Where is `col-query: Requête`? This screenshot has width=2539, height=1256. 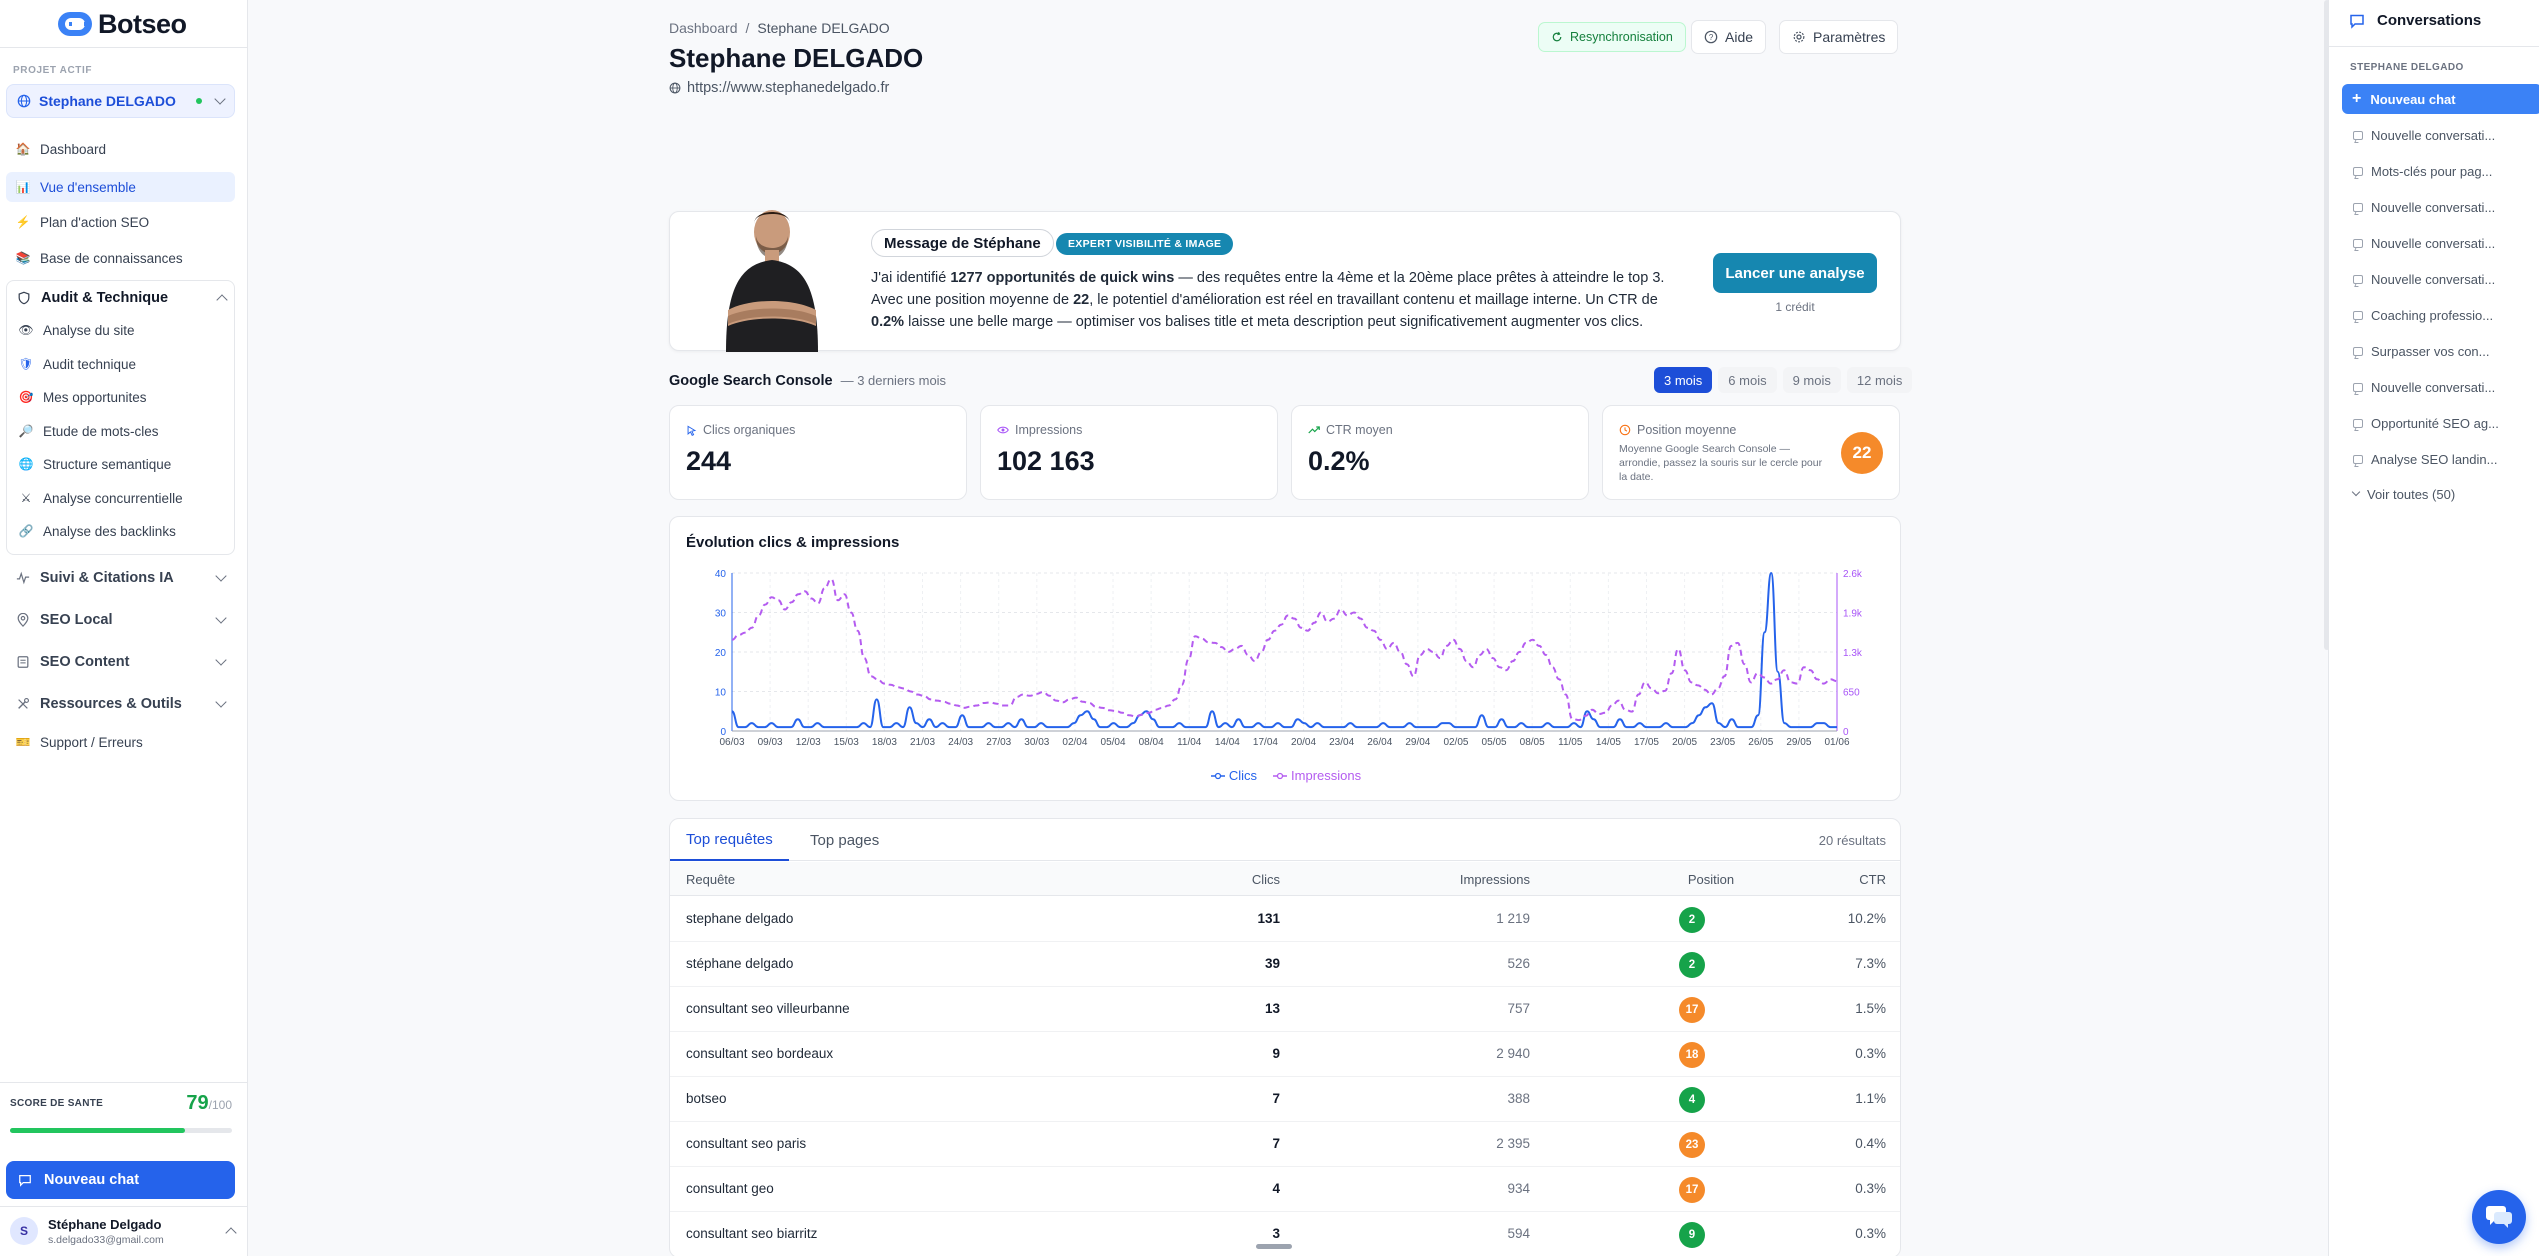 col-query: Requête is located at coordinates (710, 879).